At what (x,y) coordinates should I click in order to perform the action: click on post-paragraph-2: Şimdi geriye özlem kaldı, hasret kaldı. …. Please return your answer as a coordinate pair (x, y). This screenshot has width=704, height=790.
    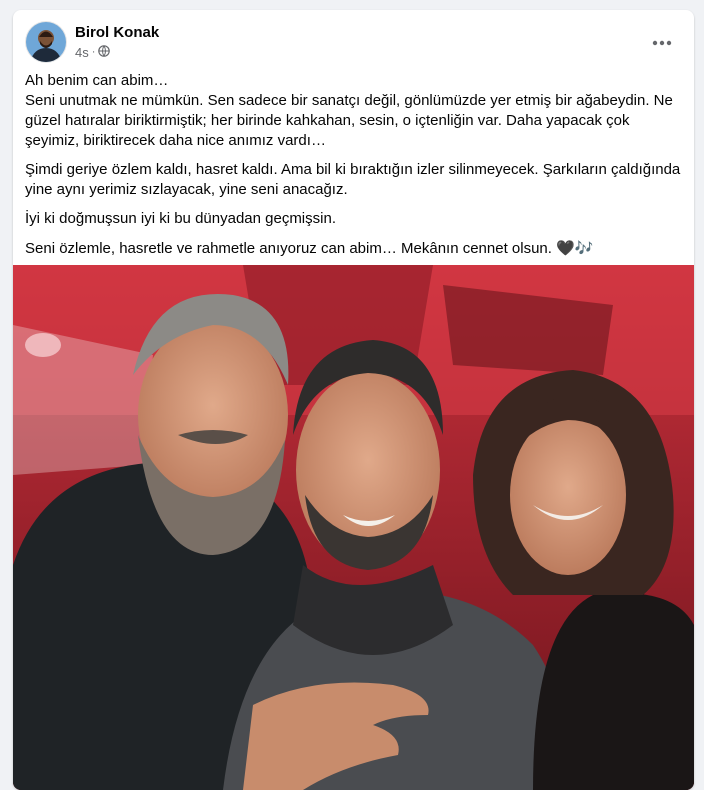
    Looking at the image, I should click on (355, 180).